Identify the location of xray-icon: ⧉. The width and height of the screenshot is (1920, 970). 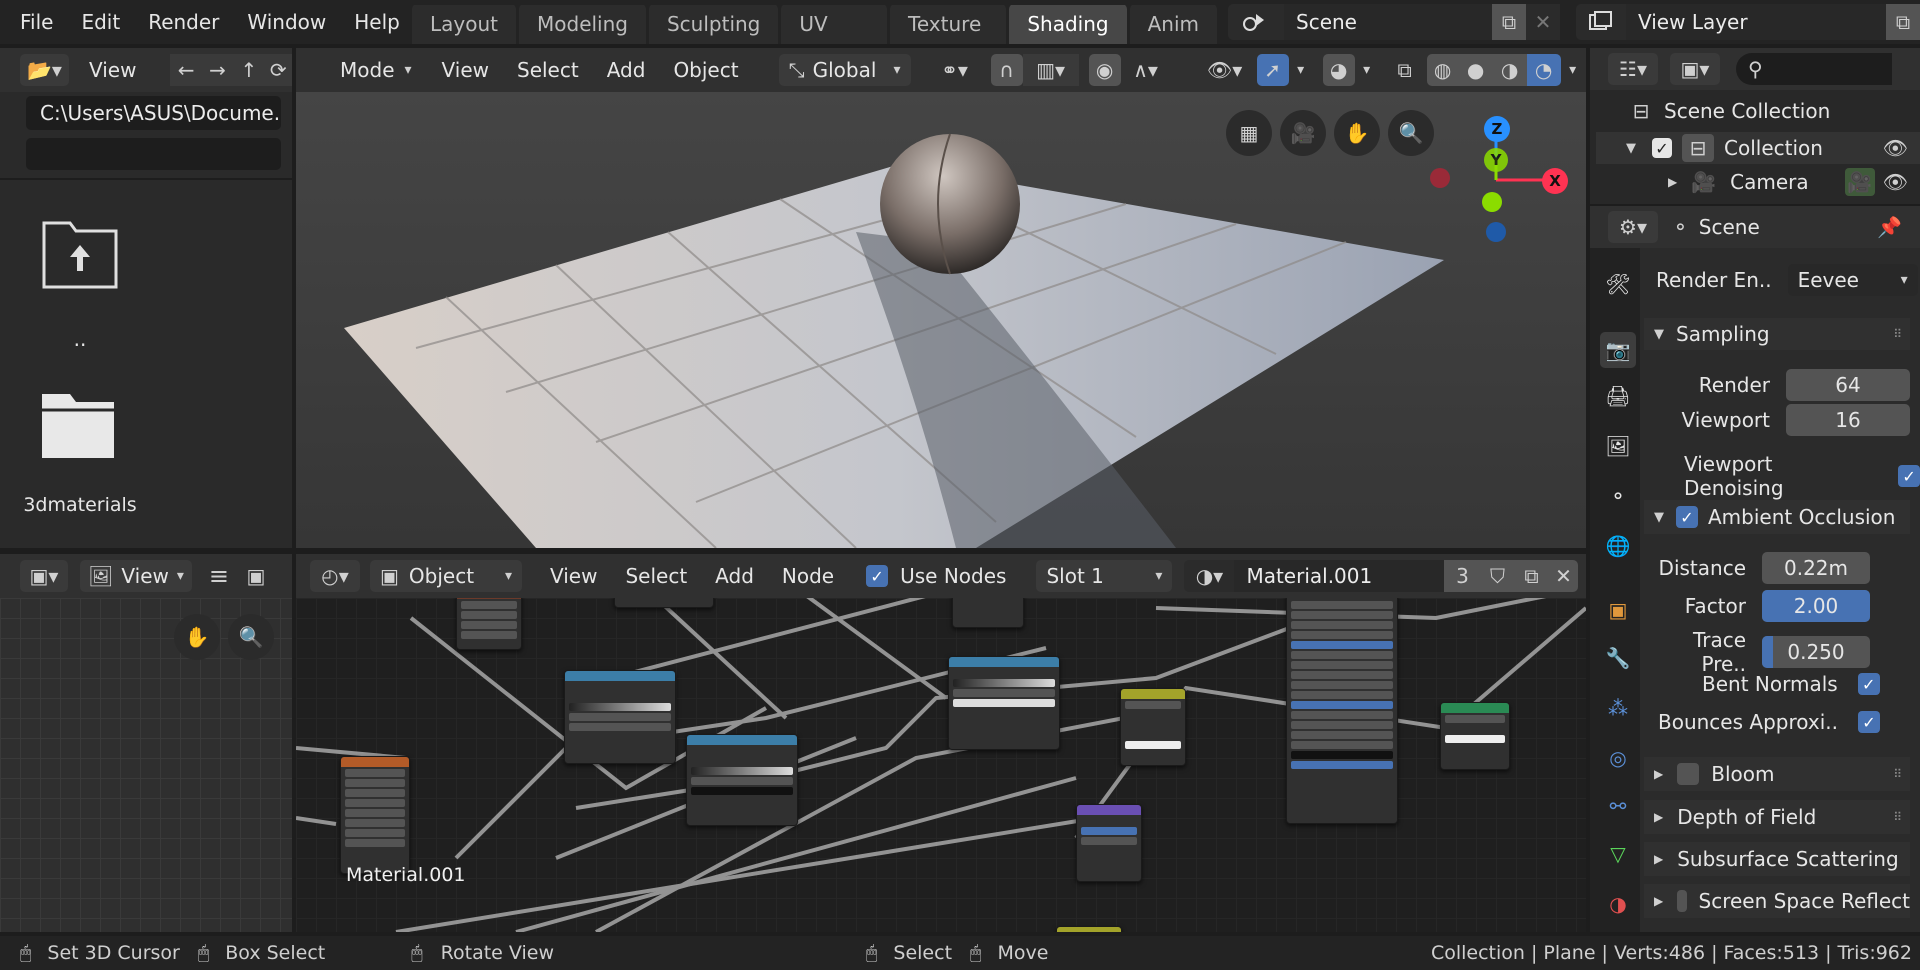
(1405, 70).